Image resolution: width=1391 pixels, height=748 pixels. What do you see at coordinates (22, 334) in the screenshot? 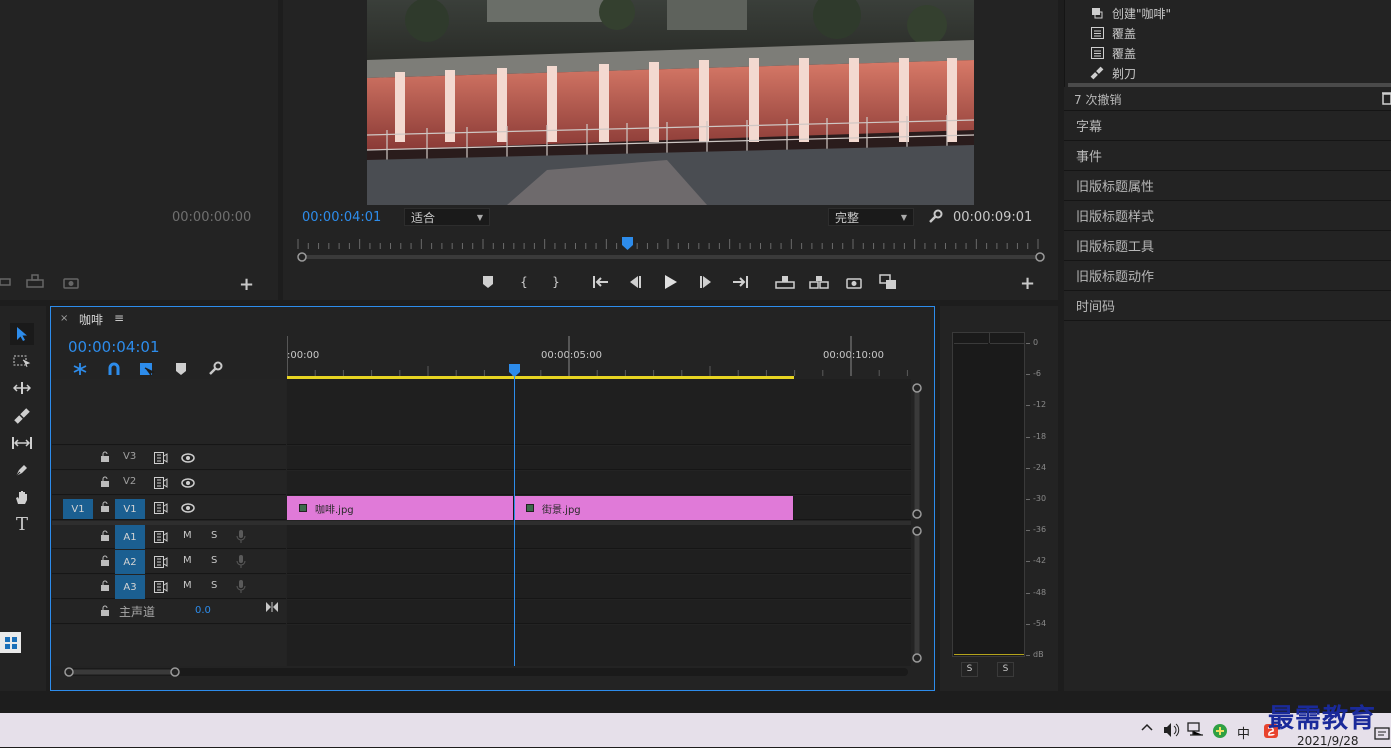
I see `selection-tool-icon` at bounding box center [22, 334].